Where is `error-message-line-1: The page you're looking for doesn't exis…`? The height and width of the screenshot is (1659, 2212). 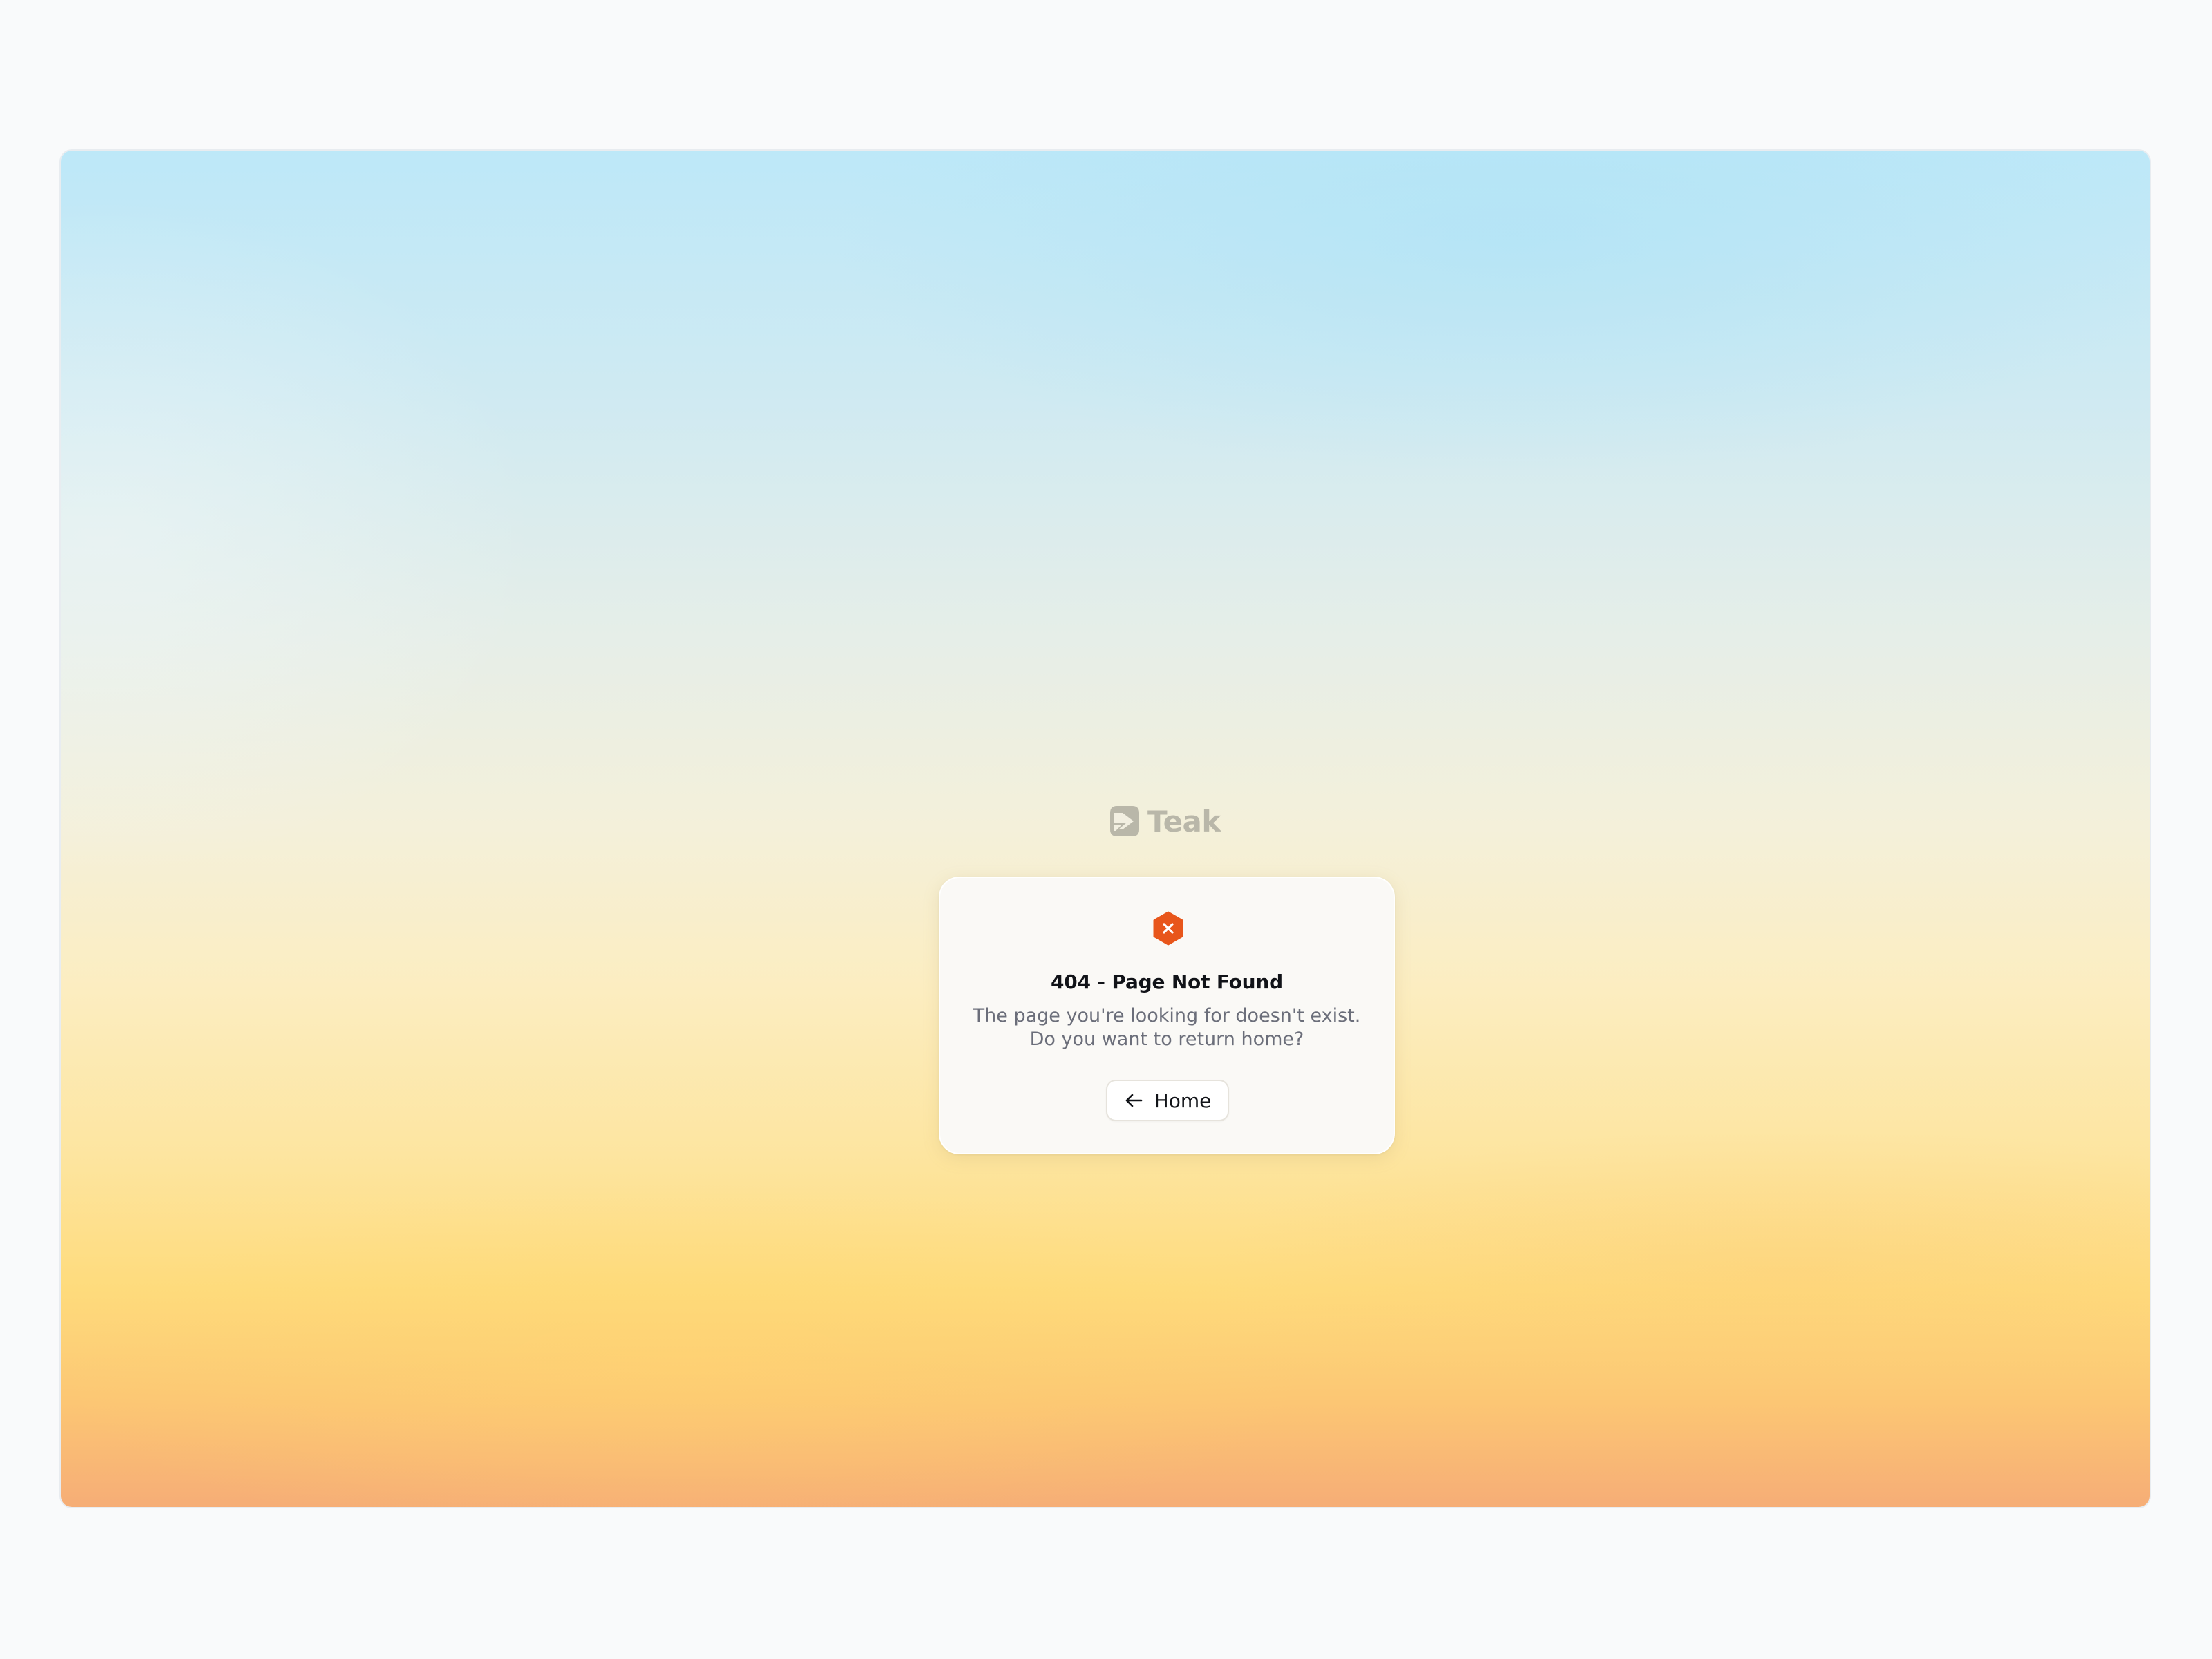 error-message-line-1: The page you're looking for doesn't exis… is located at coordinates (1167, 1016).